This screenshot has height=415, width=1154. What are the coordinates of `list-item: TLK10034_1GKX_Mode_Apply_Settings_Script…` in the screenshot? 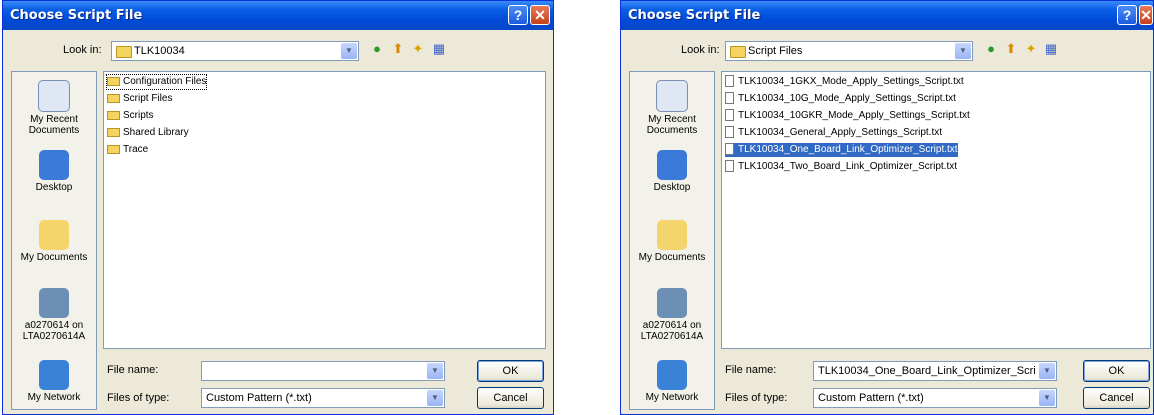 It's located at (844, 82).